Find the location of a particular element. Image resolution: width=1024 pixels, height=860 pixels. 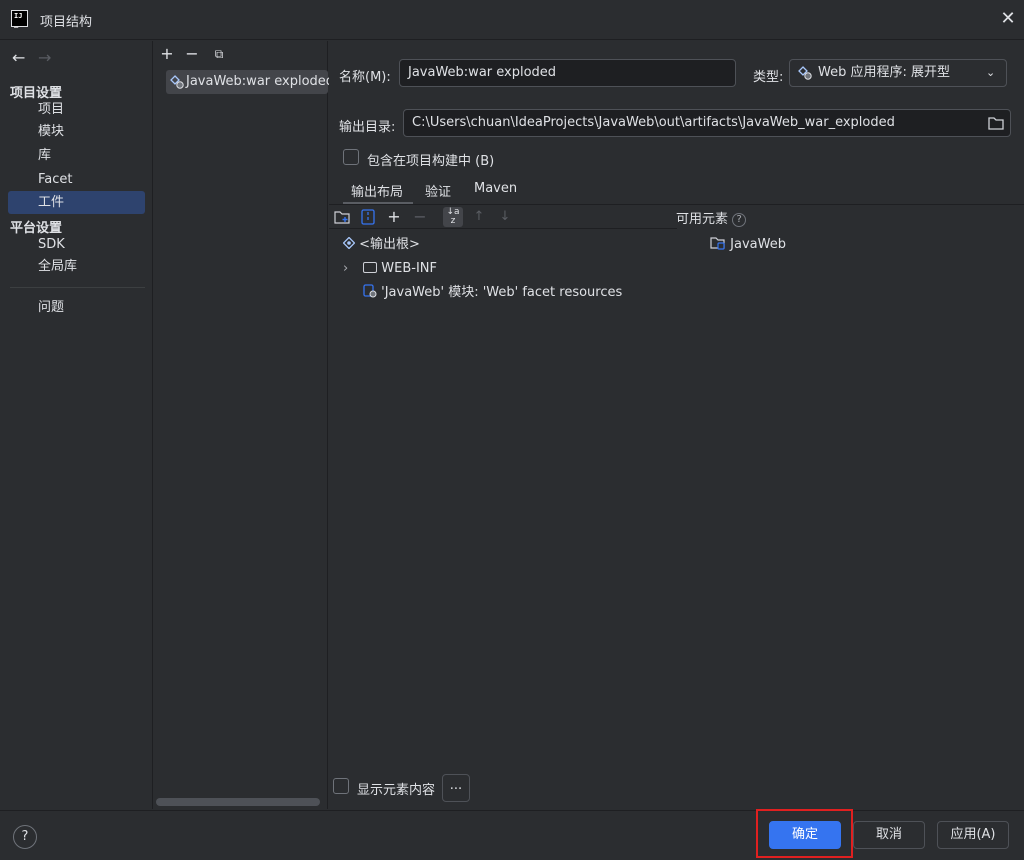

tree-root-label: <输出根> is located at coordinates (389, 244).